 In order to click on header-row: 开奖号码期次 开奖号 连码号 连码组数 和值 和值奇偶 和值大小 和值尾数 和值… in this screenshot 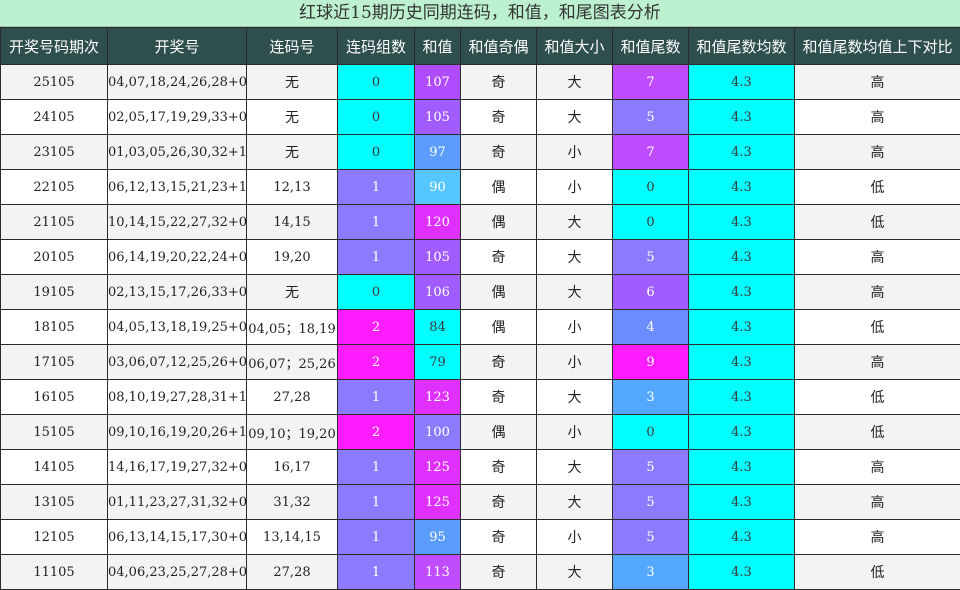, I will do `click(480, 46)`.